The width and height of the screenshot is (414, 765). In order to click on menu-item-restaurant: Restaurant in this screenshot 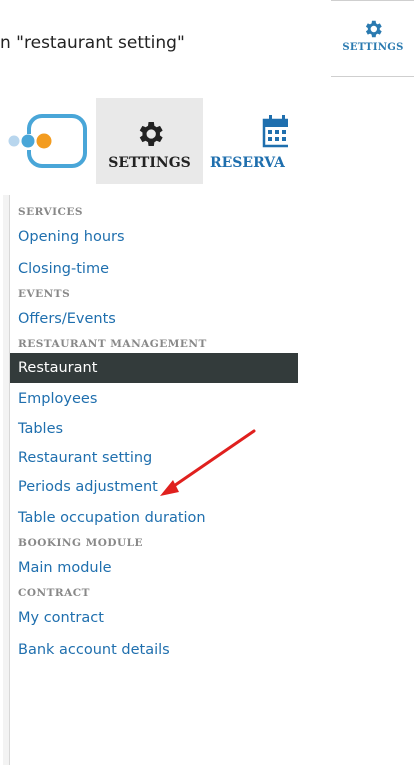, I will do `click(154, 368)`.